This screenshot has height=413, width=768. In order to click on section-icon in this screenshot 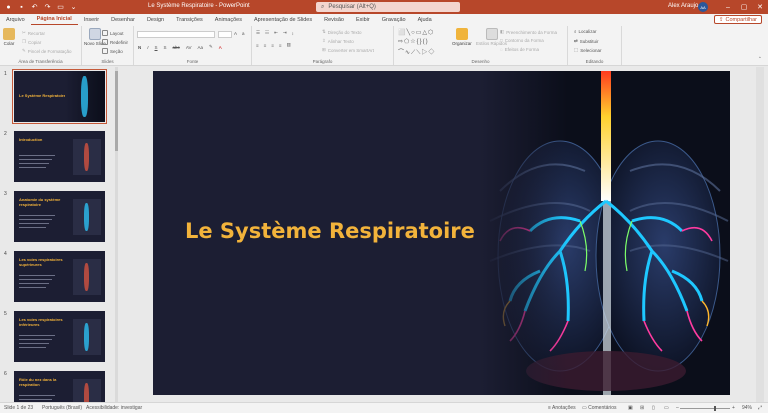, I will do `click(105, 51)`.